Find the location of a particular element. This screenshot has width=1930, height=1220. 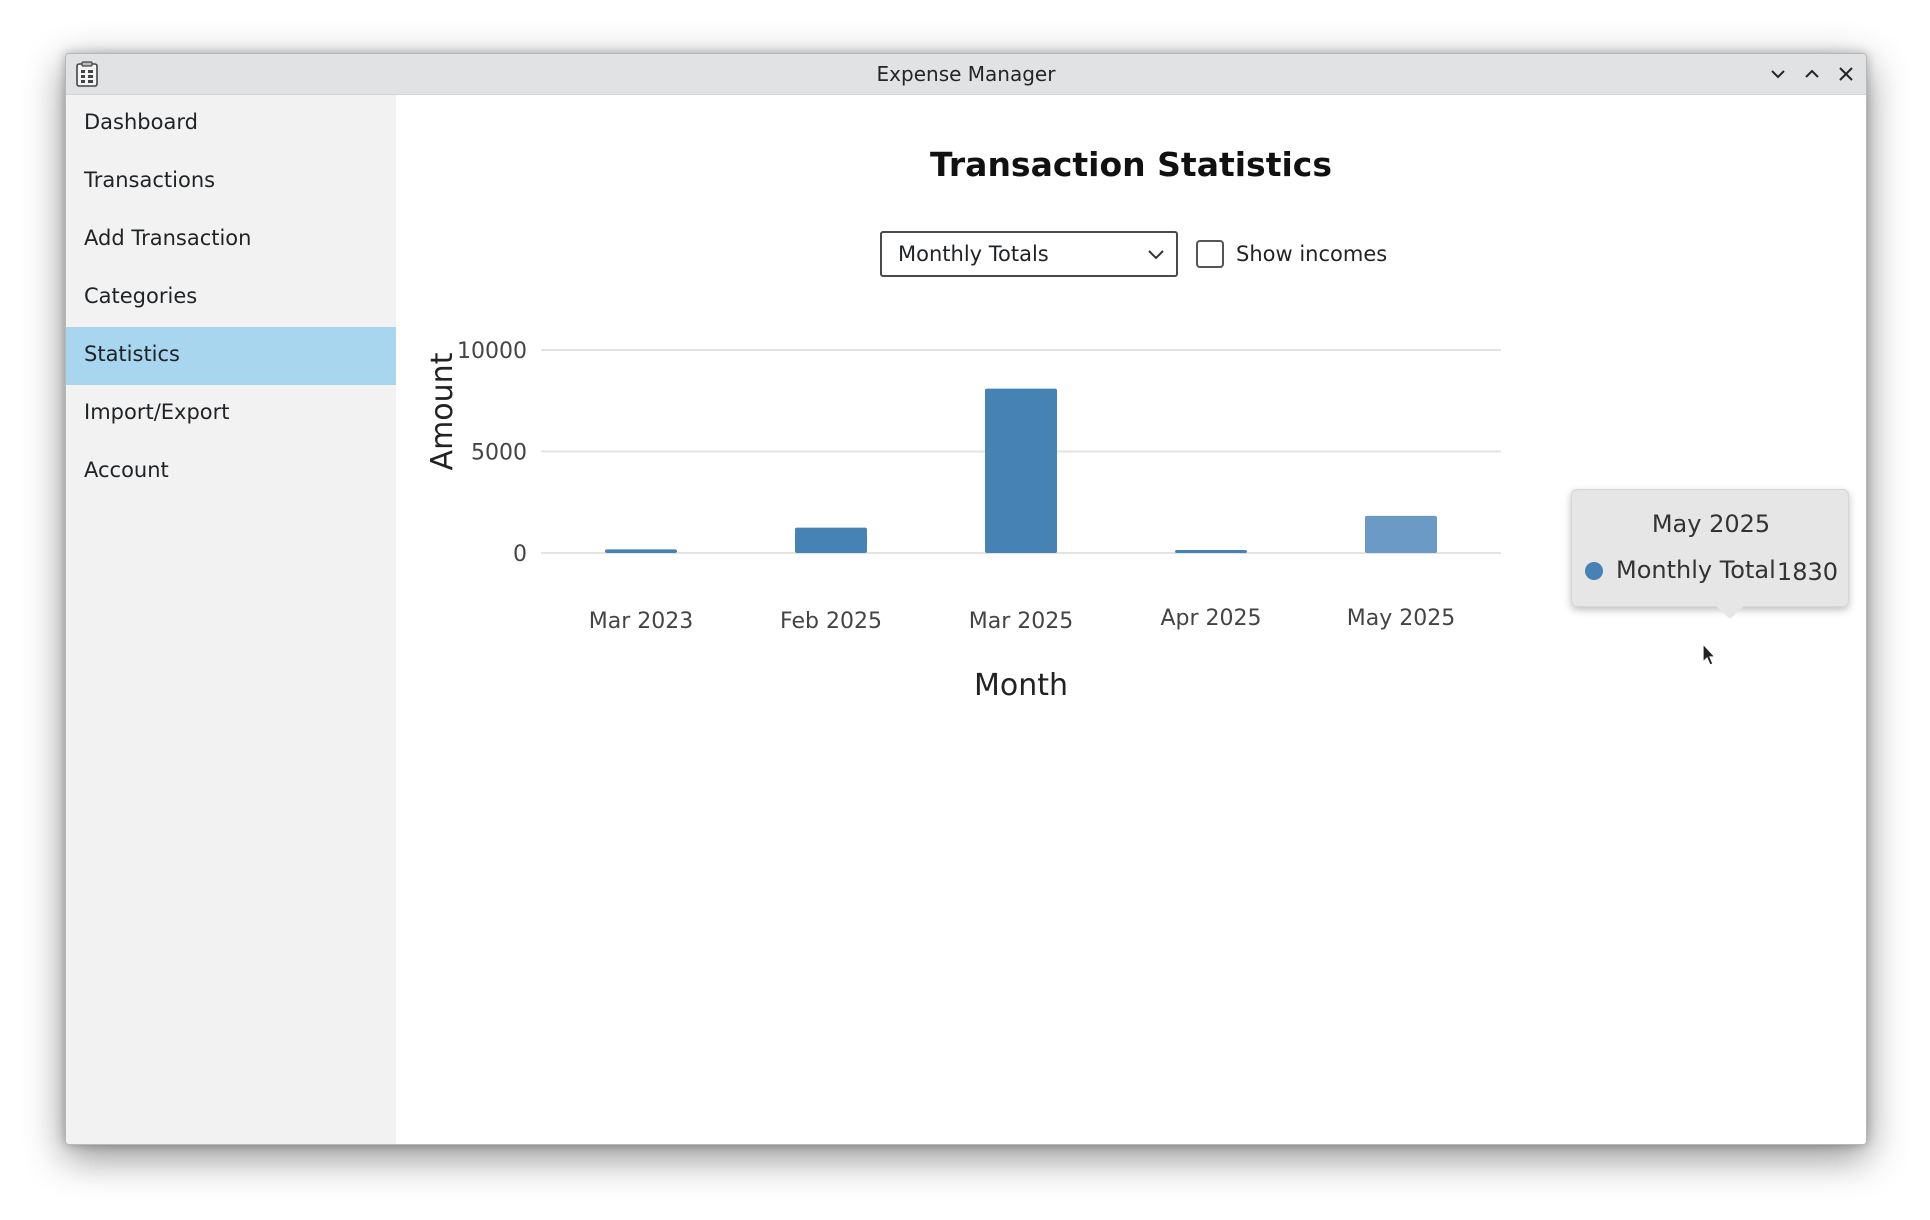

x-tick-label: May 2025 is located at coordinates (1401, 618).